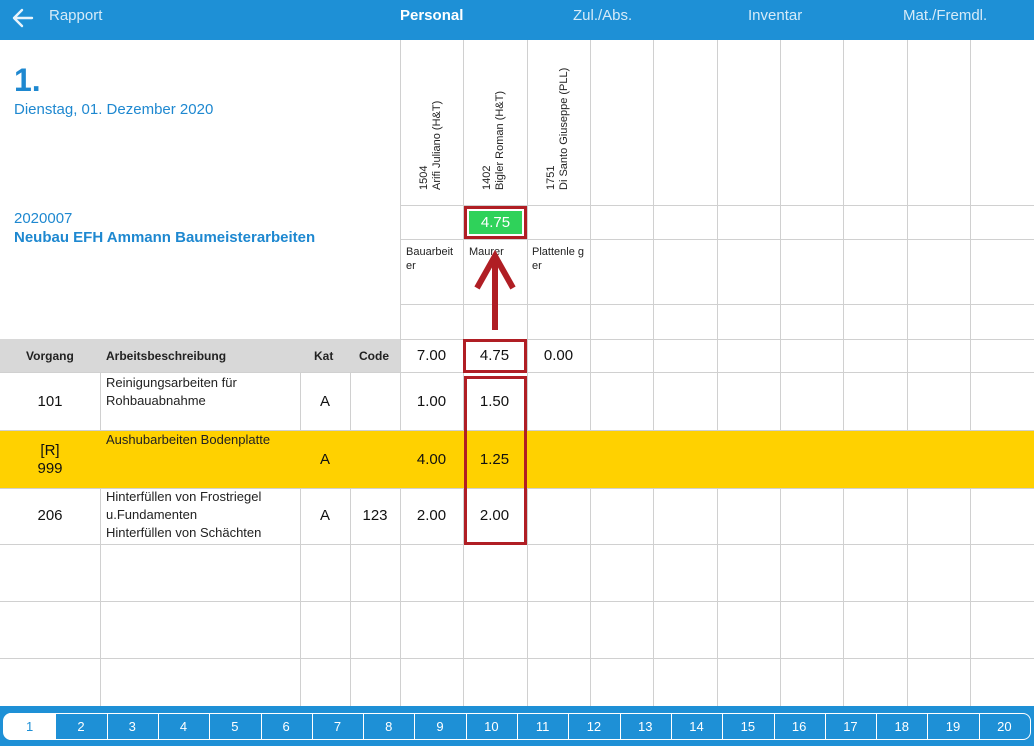 The width and height of the screenshot is (1034, 746). What do you see at coordinates (374, 356) in the screenshot?
I see `column-header-code: Code` at bounding box center [374, 356].